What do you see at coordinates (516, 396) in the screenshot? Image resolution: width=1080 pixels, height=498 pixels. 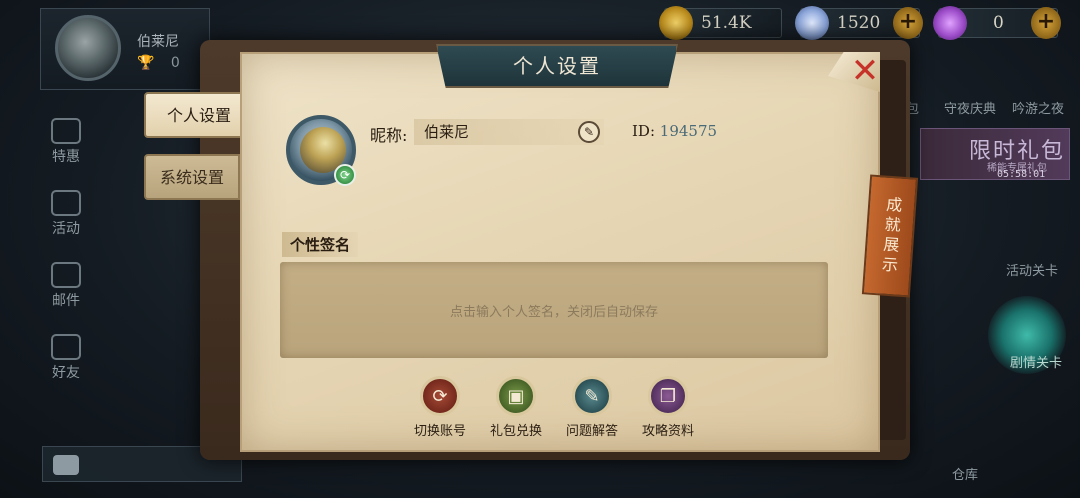 I see `gift-icon: ▣` at bounding box center [516, 396].